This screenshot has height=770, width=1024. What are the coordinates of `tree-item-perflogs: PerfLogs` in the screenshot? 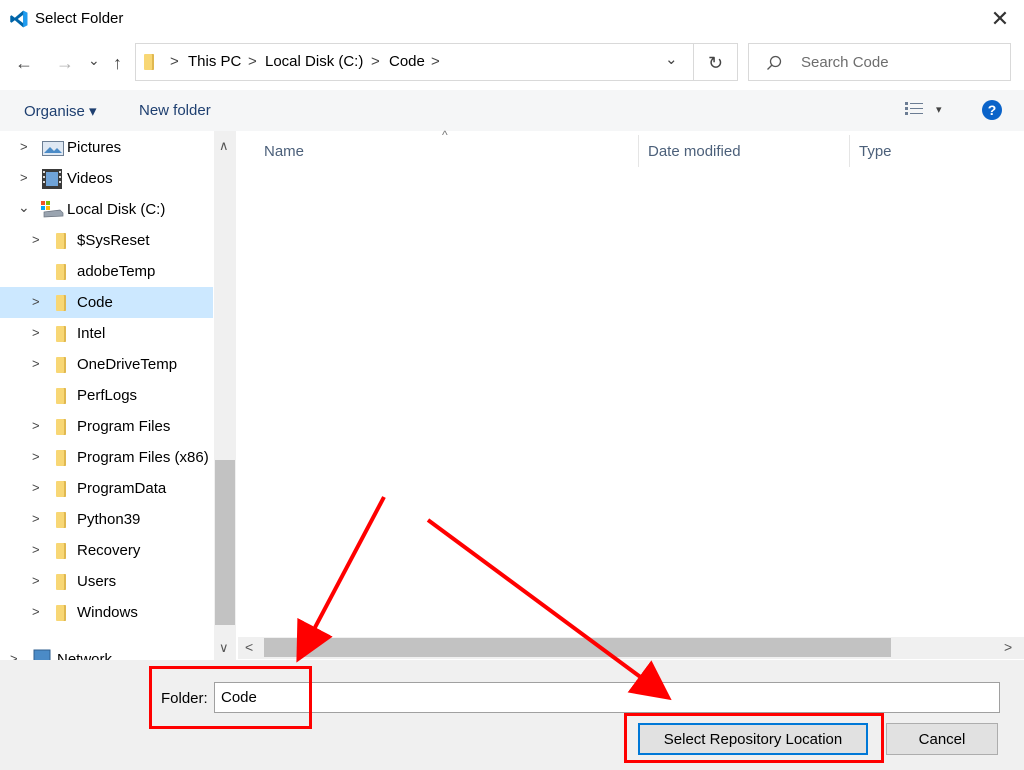 It's located at (106, 395).